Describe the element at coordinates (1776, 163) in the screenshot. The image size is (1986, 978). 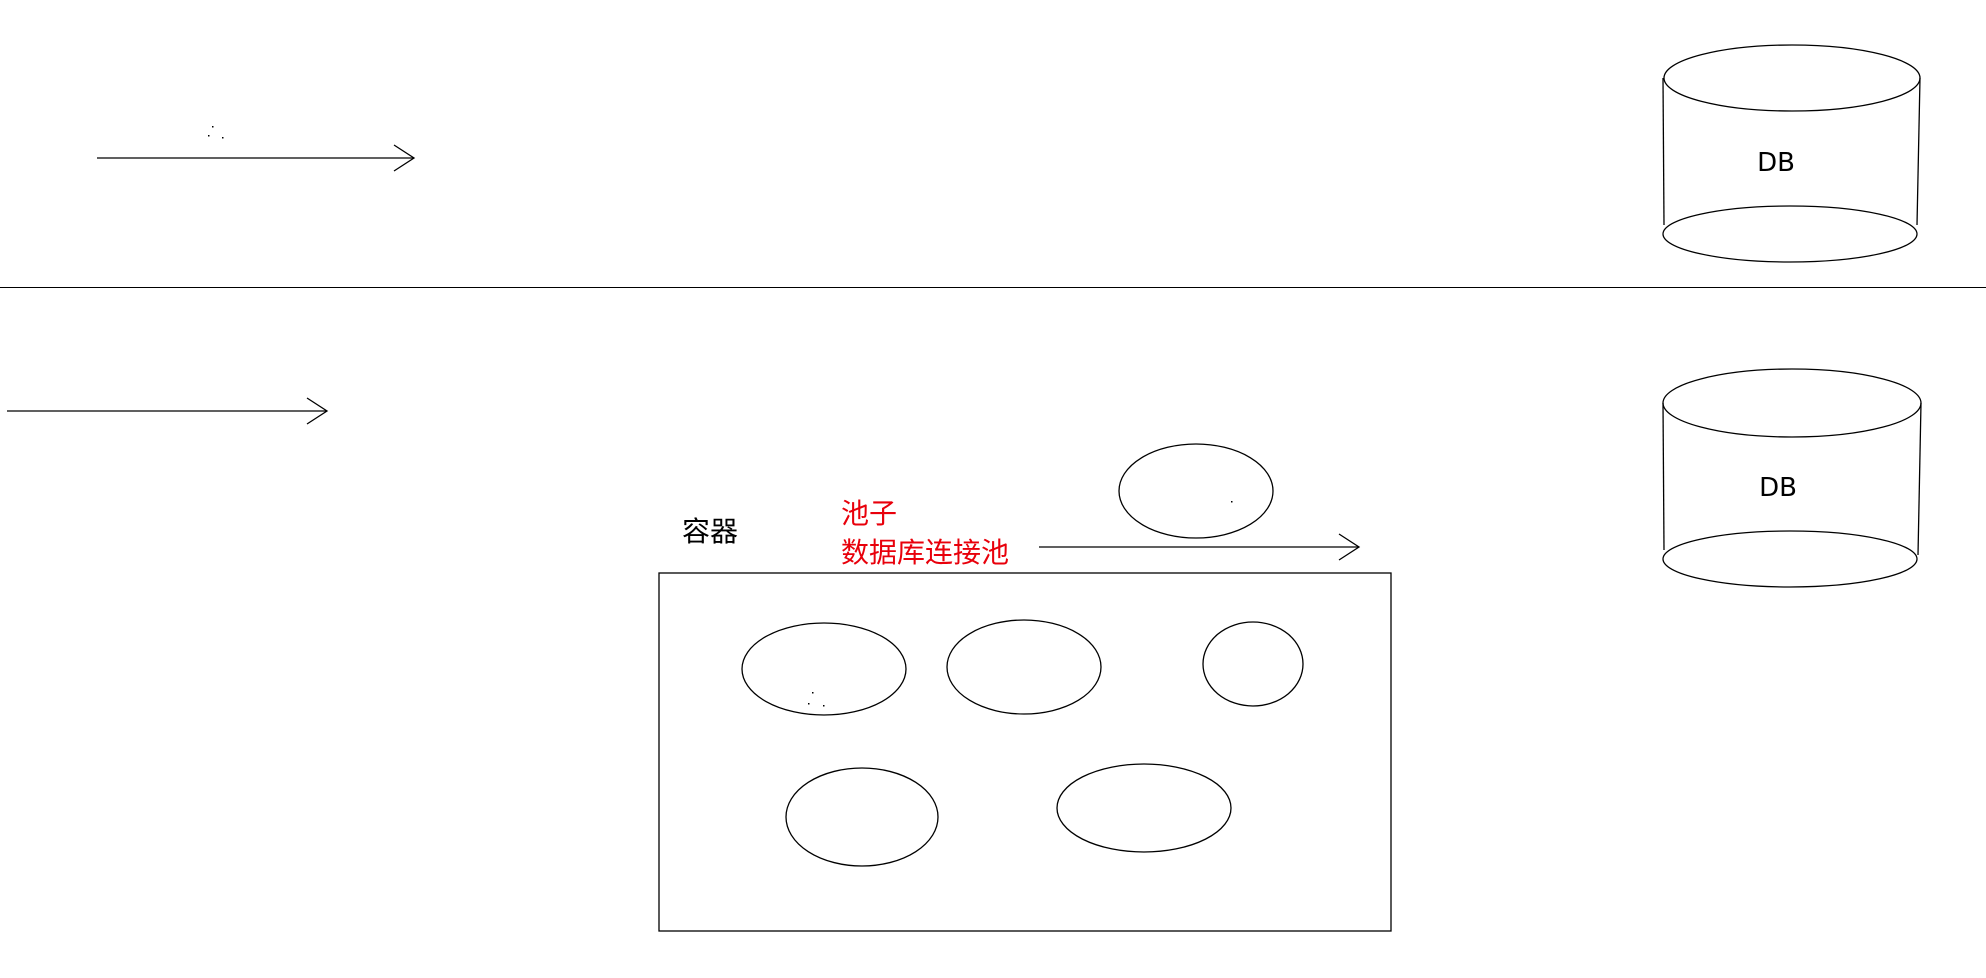
I see `top-database-label: DB` at that location.